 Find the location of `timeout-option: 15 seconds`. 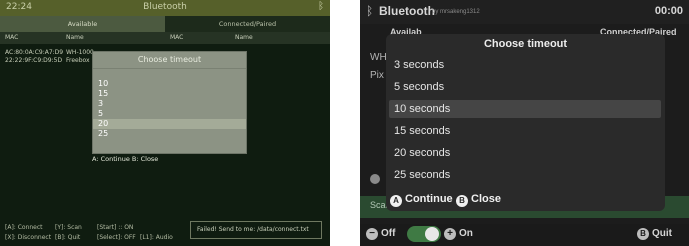

timeout-option: 15 seconds is located at coordinates (525, 131).